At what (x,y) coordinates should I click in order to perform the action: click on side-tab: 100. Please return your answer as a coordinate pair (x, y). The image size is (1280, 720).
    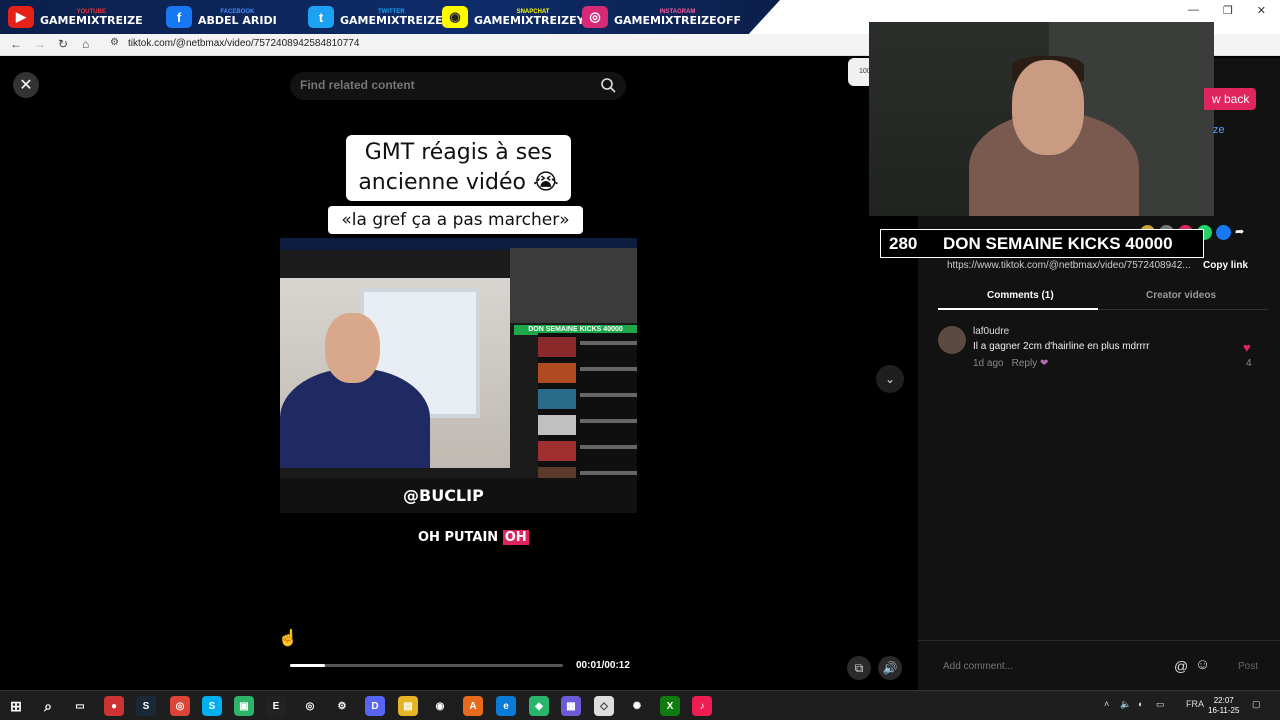
    Looking at the image, I should click on (859, 72).